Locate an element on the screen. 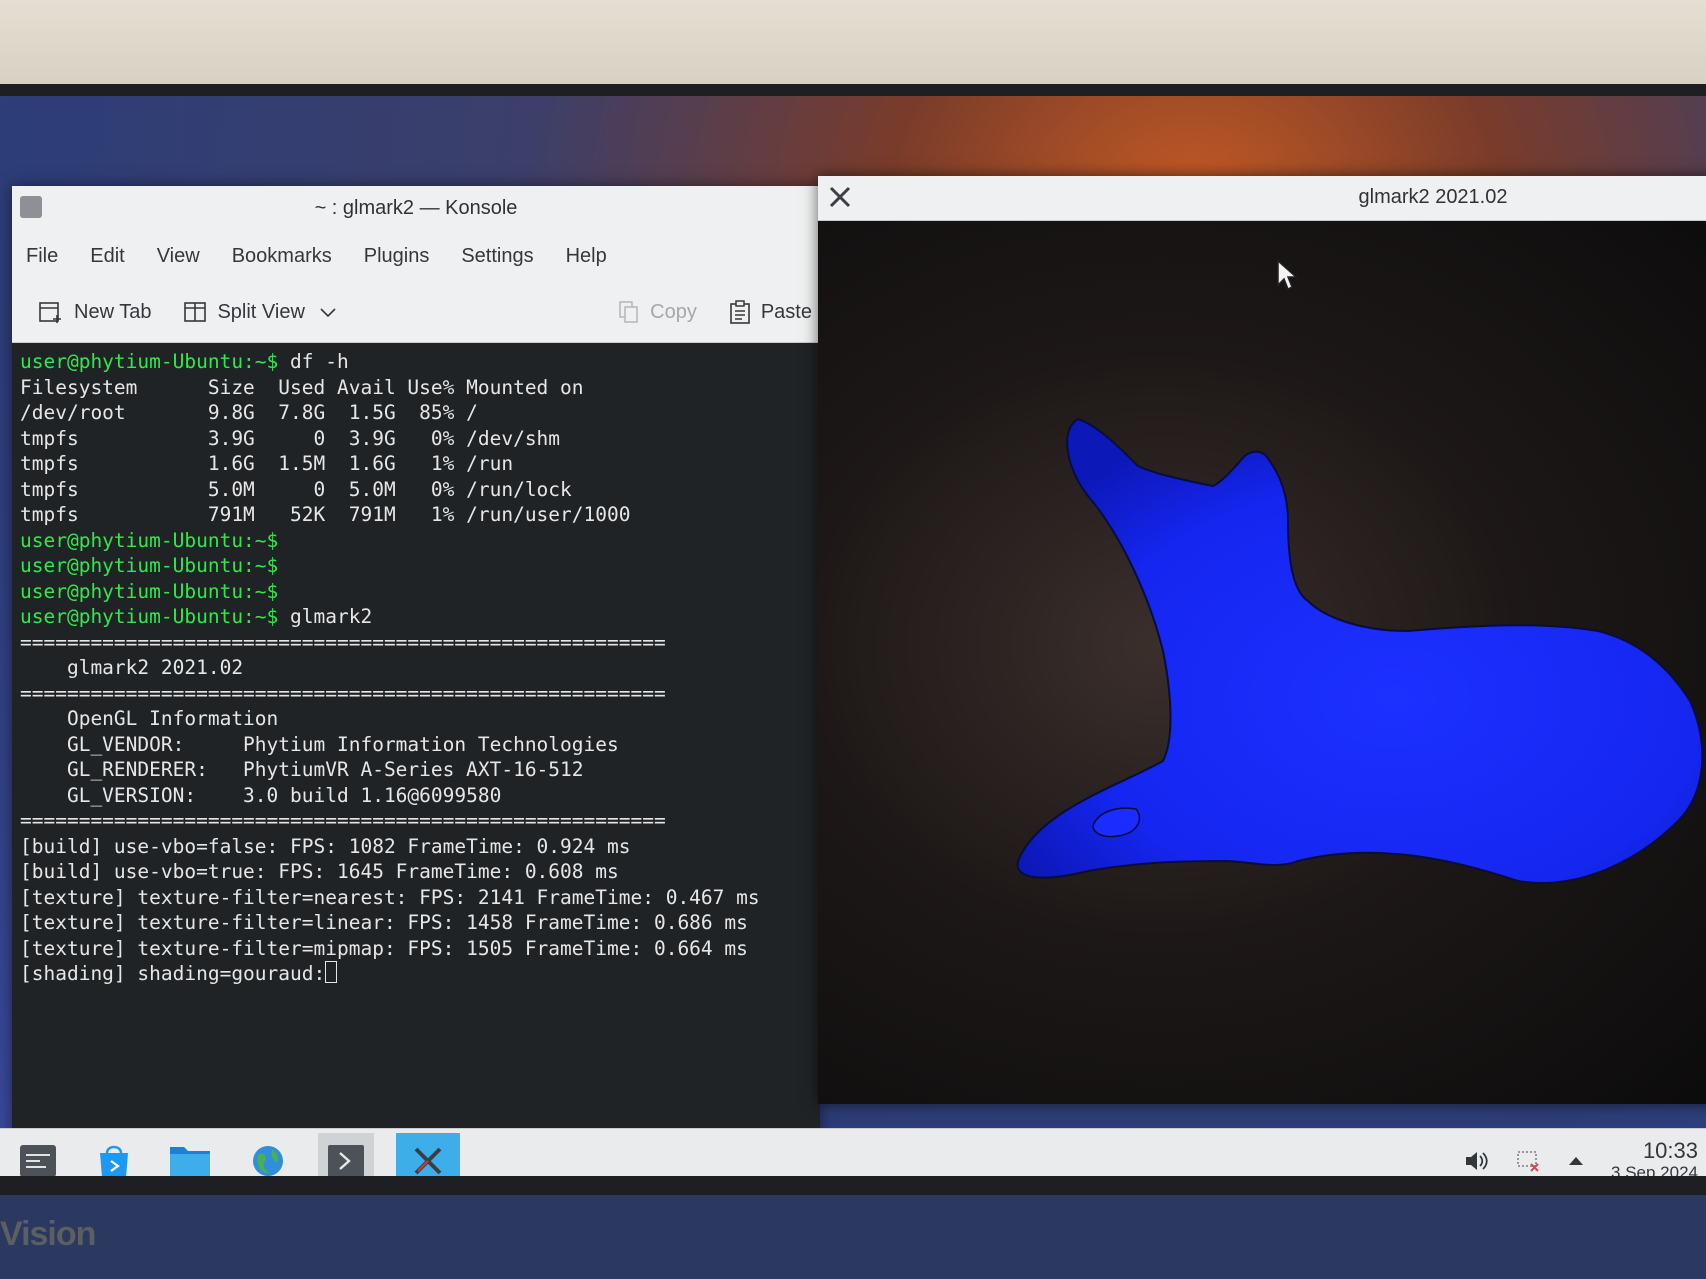 The image size is (1706, 1279). df-row: tmpfs 791M 52K 791M 1% /run/user/1000 is located at coordinates (325, 514).